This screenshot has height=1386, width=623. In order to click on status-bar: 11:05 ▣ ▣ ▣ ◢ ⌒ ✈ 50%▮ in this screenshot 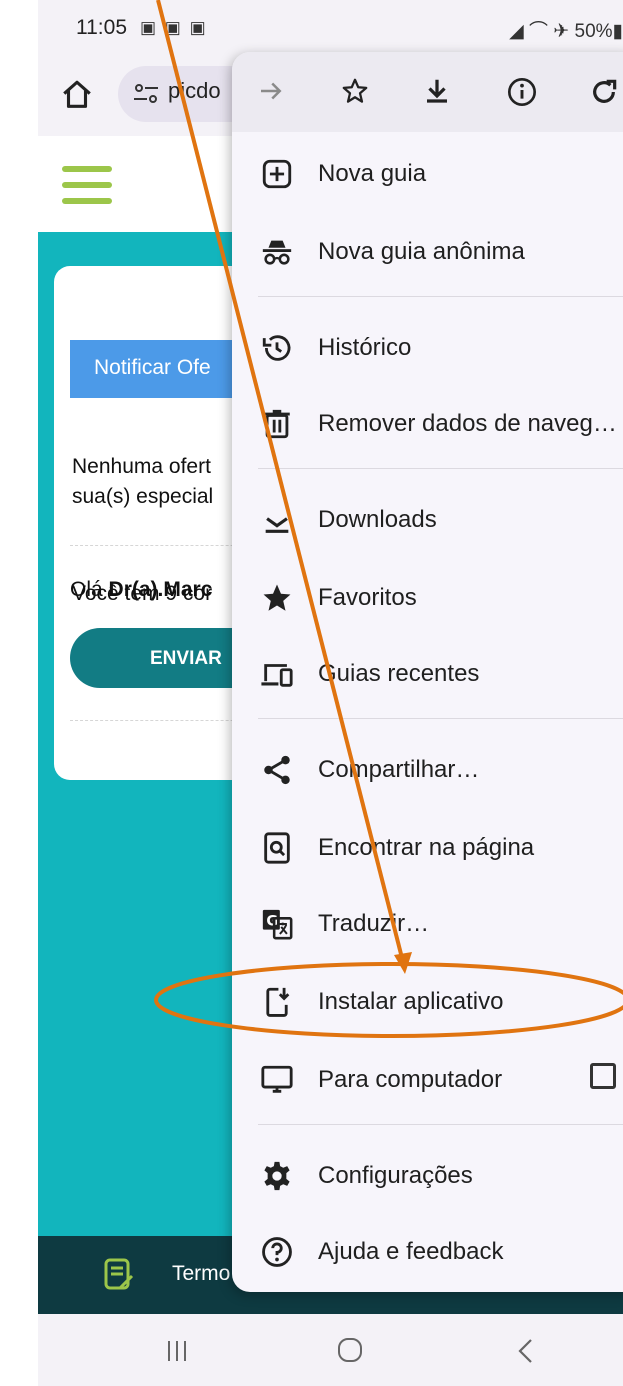, I will do `click(330, 28)`.